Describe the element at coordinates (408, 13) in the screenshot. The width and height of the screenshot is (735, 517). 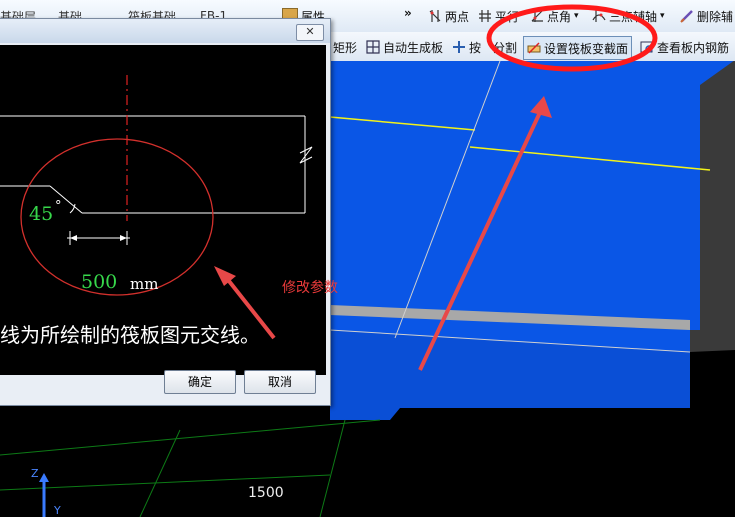
I see `overflow-chevron: »` at that location.